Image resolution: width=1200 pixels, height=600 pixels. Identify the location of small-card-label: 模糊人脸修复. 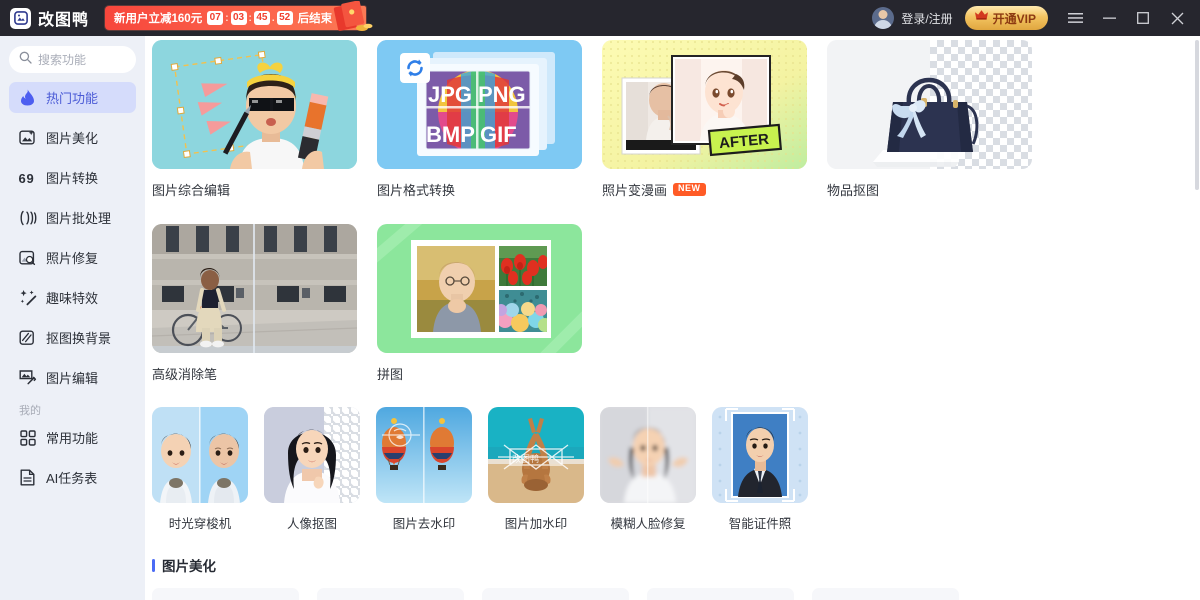
(648, 524).